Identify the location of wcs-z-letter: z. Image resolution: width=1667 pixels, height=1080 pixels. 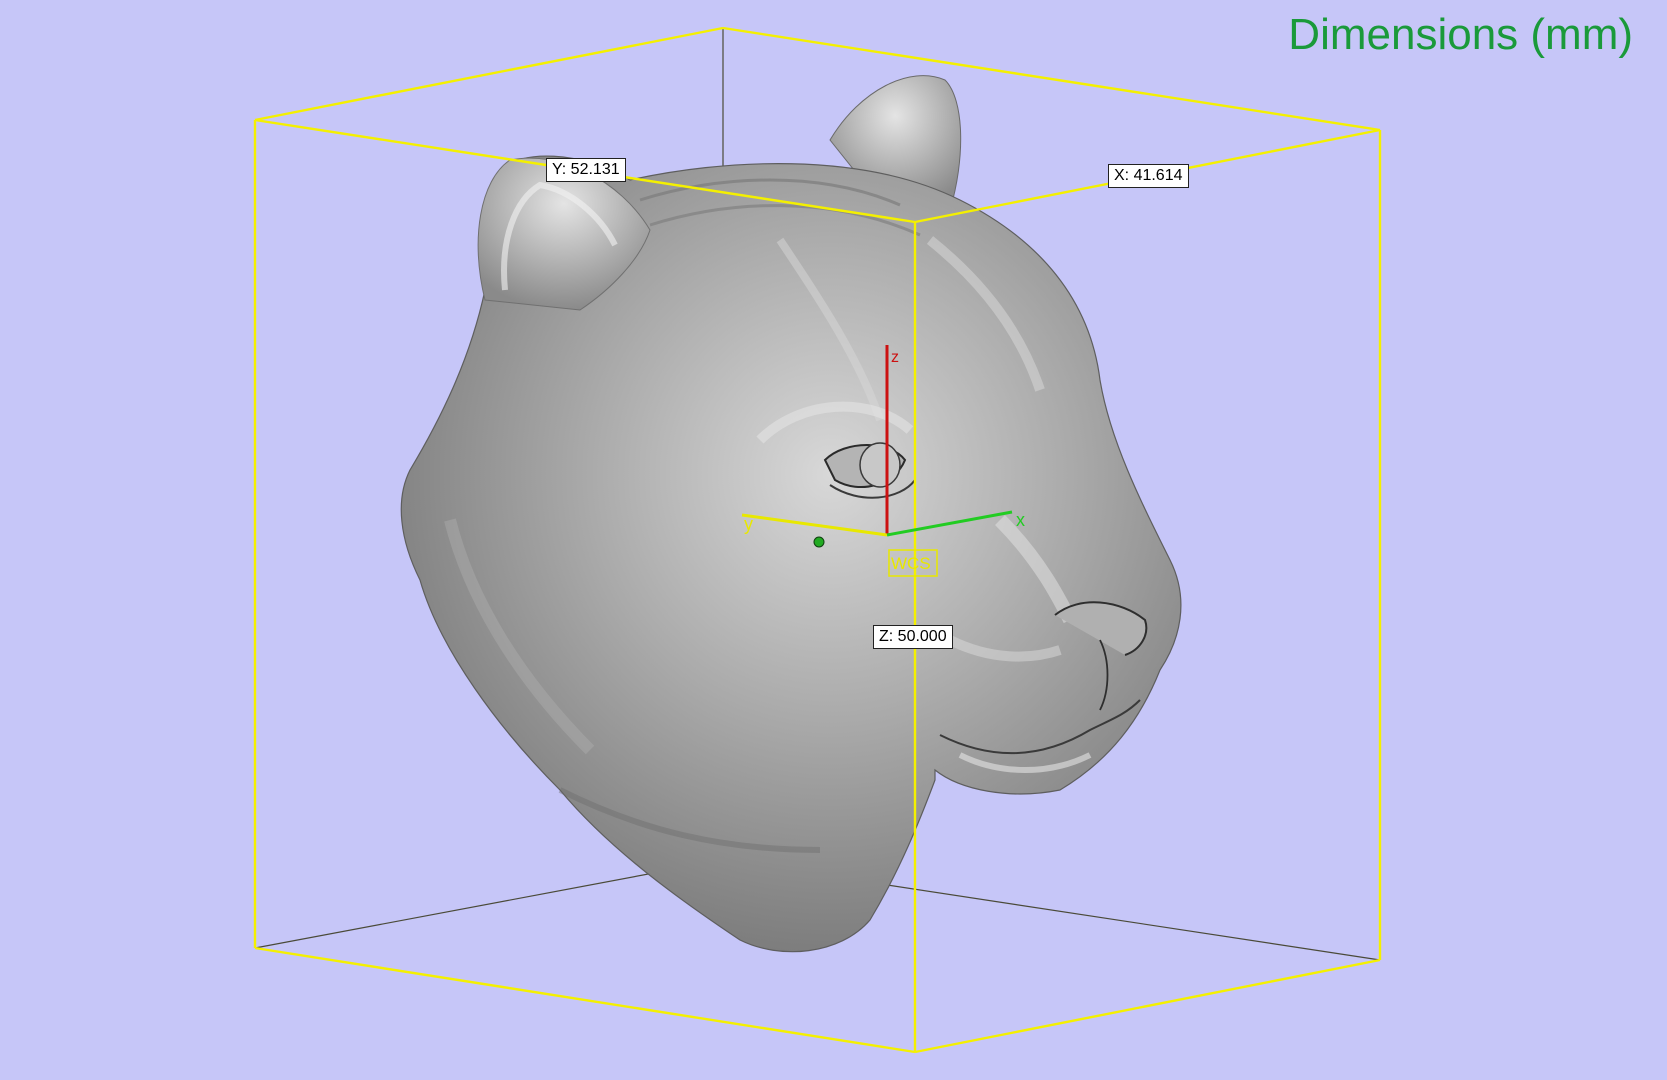
(895, 357).